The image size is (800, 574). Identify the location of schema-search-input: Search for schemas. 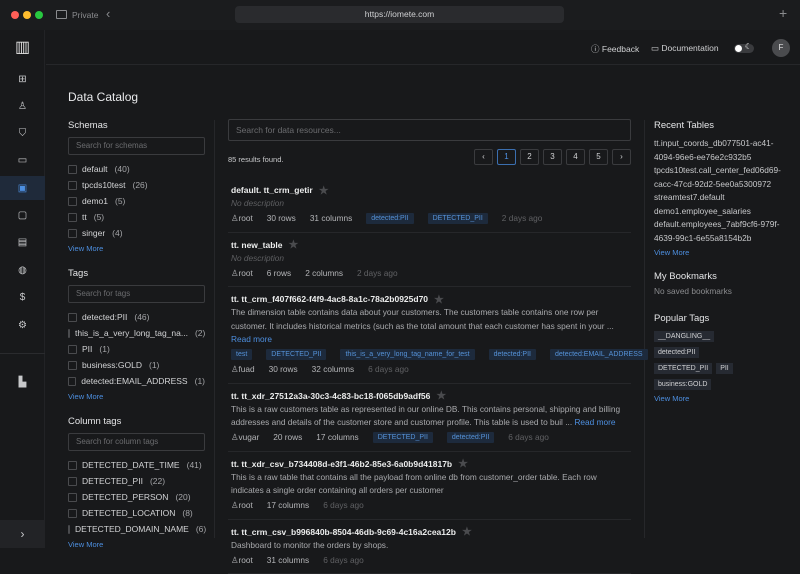
(136, 146).